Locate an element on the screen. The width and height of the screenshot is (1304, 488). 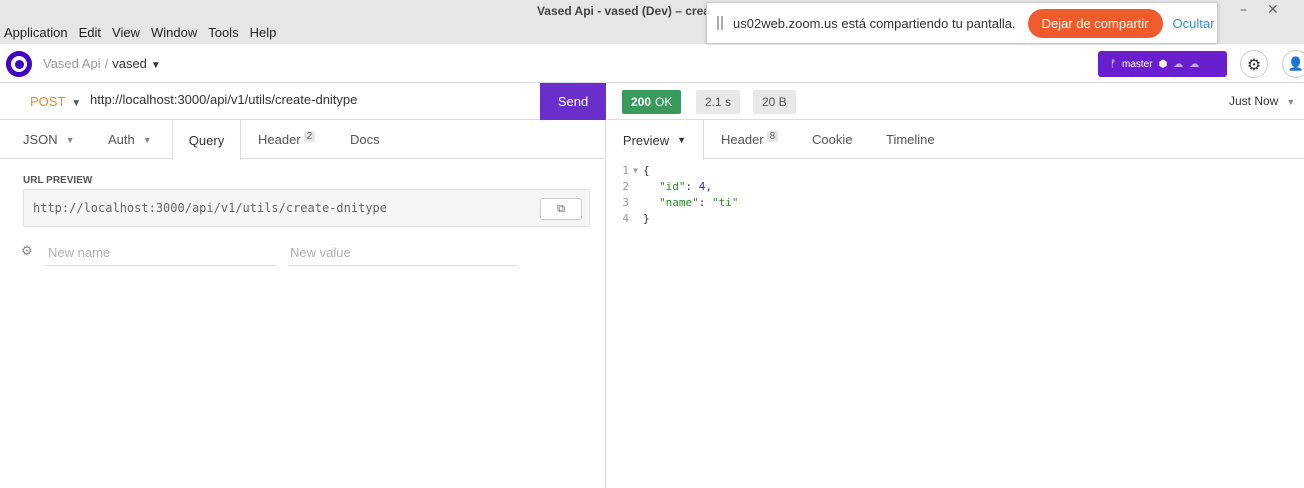
request-tabs: JSON ▼ Auth ▼ Query Header 2 Docs is located at coordinates (303, 140).